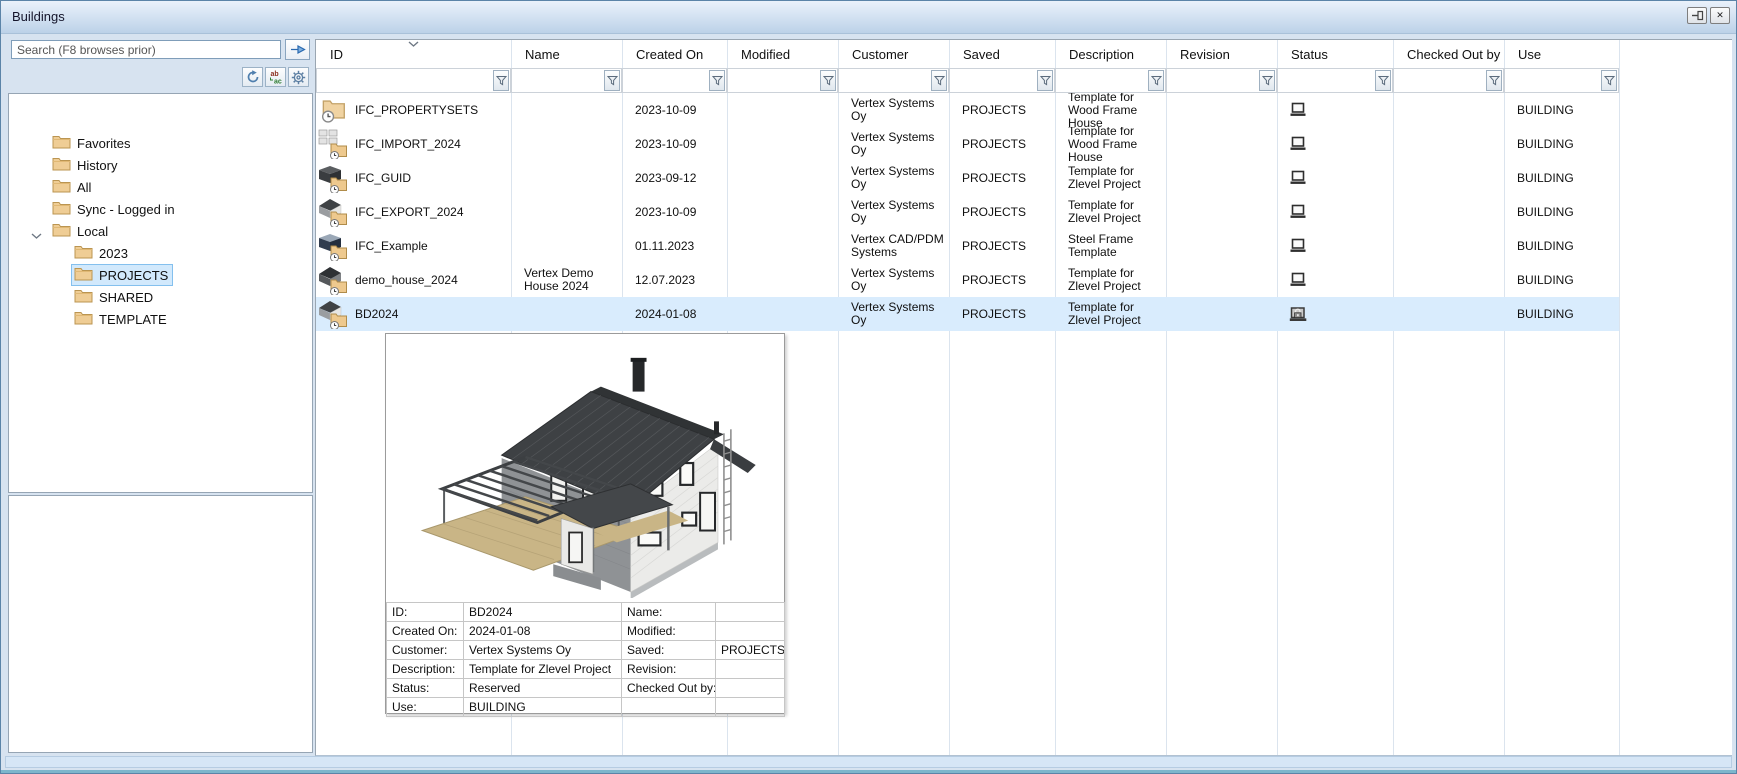 This screenshot has width=1737, height=774. I want to click on filter-cell-use, so click(1561, 80).